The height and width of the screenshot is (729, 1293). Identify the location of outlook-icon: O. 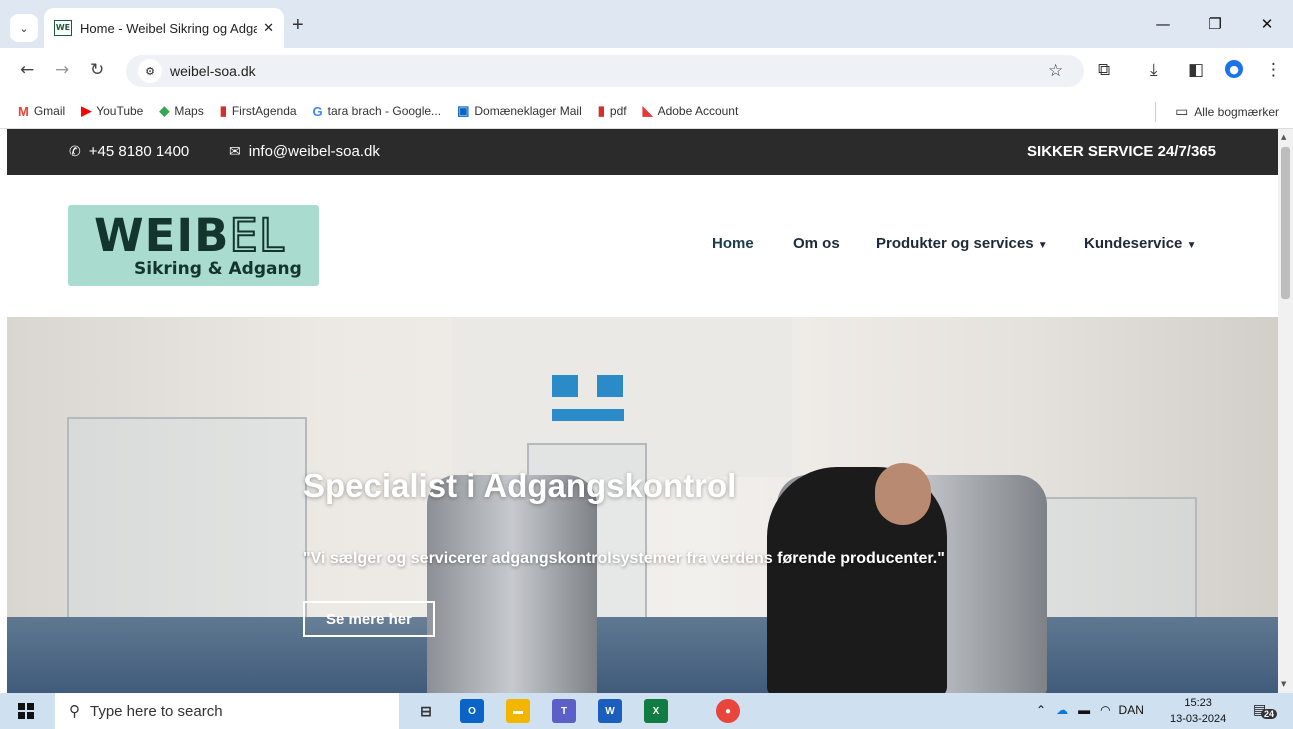
(472, 711).